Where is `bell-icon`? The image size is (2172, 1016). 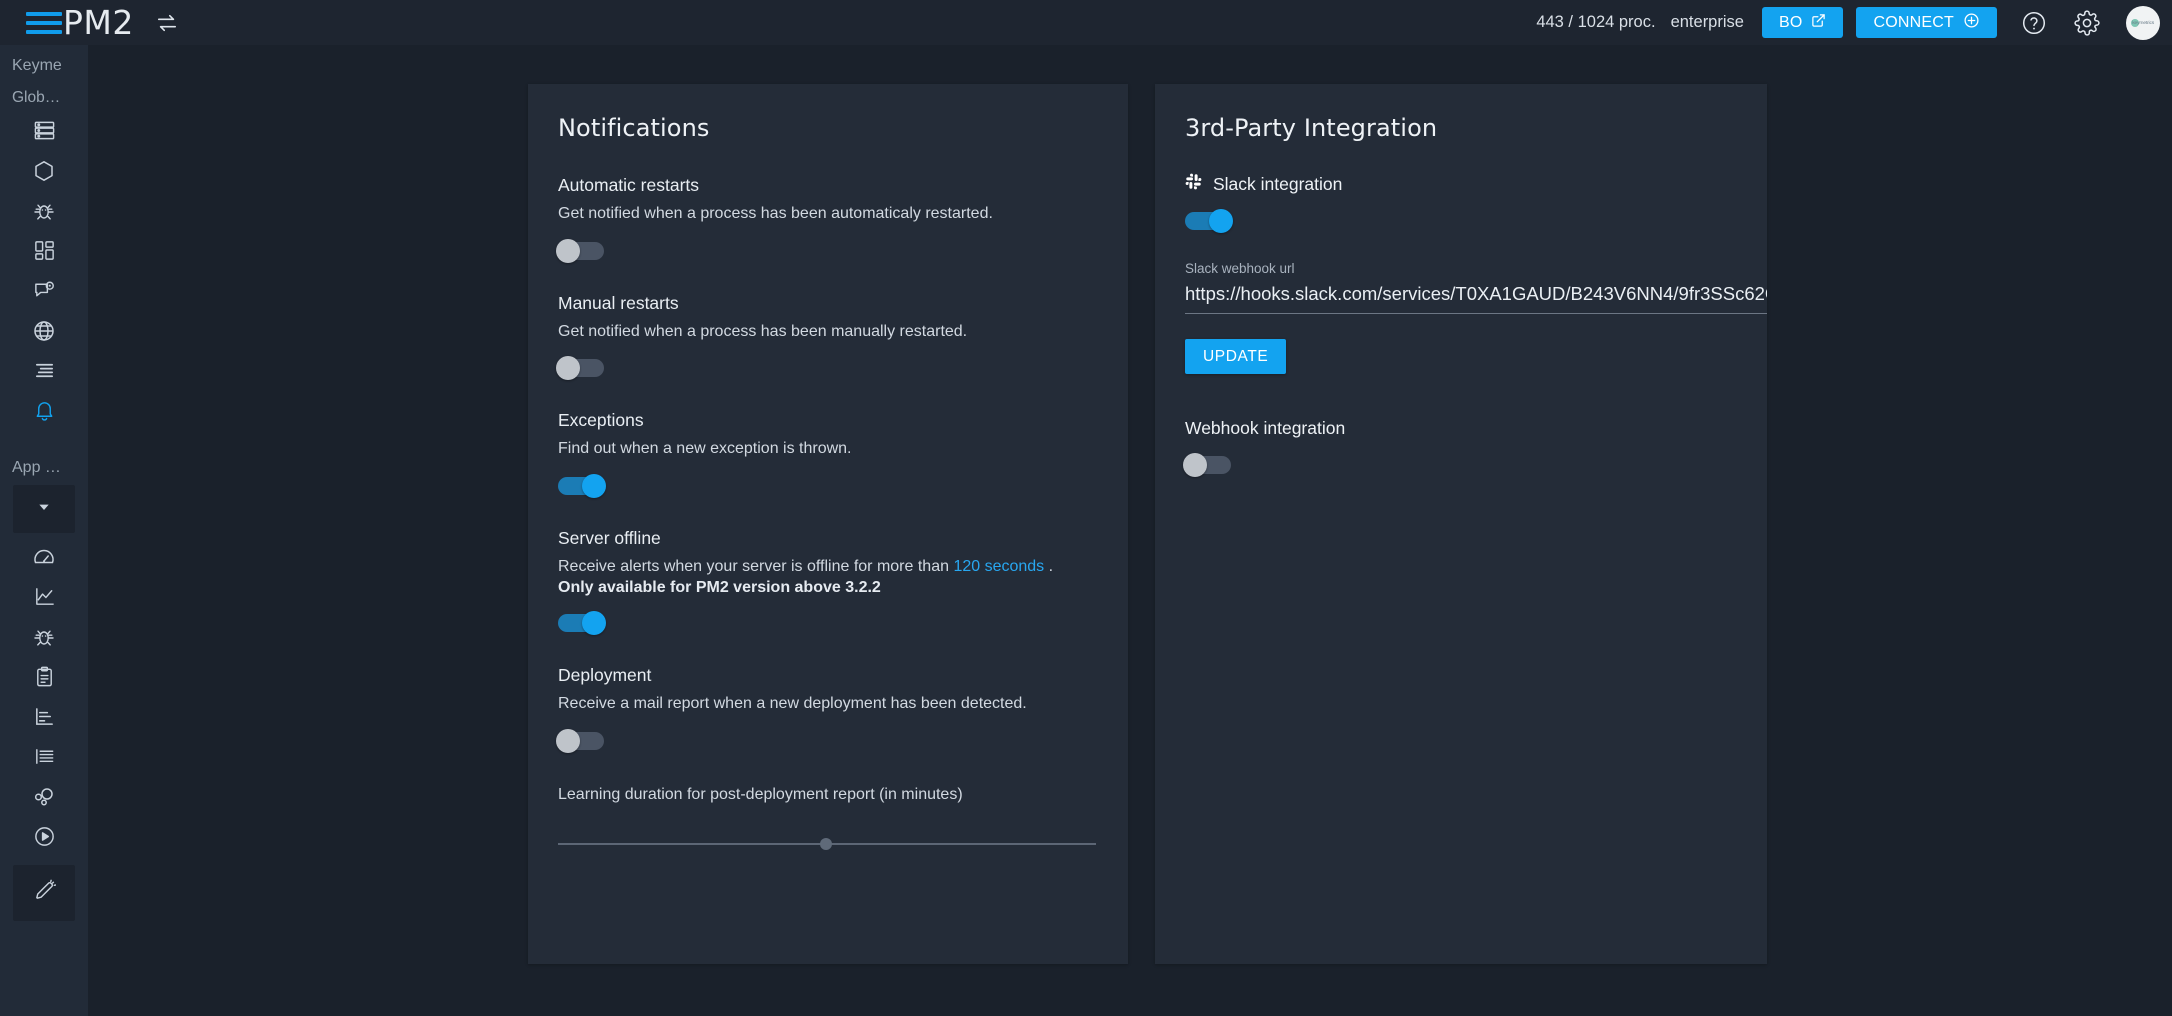 bell-icon is located at coordinates (44, 413).